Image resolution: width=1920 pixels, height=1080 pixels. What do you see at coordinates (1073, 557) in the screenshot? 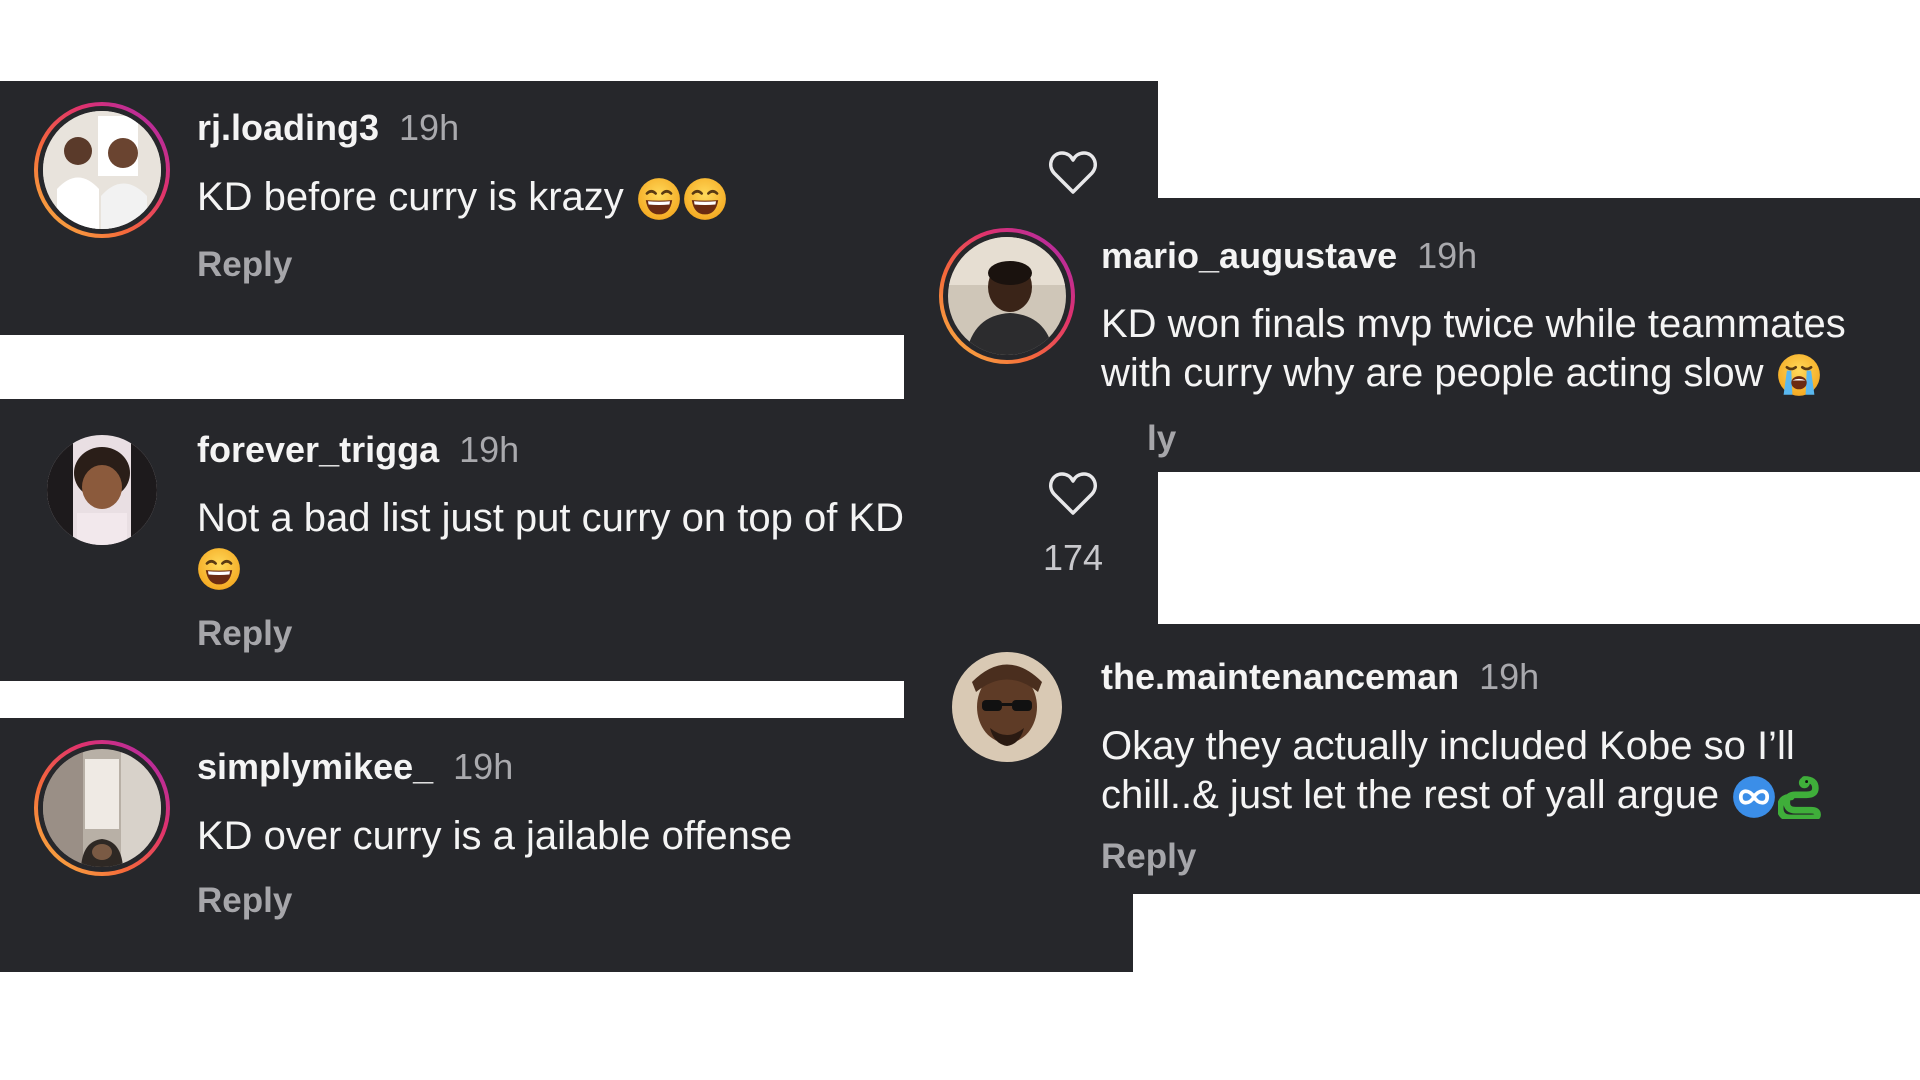
I see `like-count: 174` at bounding box center [1073, 557].